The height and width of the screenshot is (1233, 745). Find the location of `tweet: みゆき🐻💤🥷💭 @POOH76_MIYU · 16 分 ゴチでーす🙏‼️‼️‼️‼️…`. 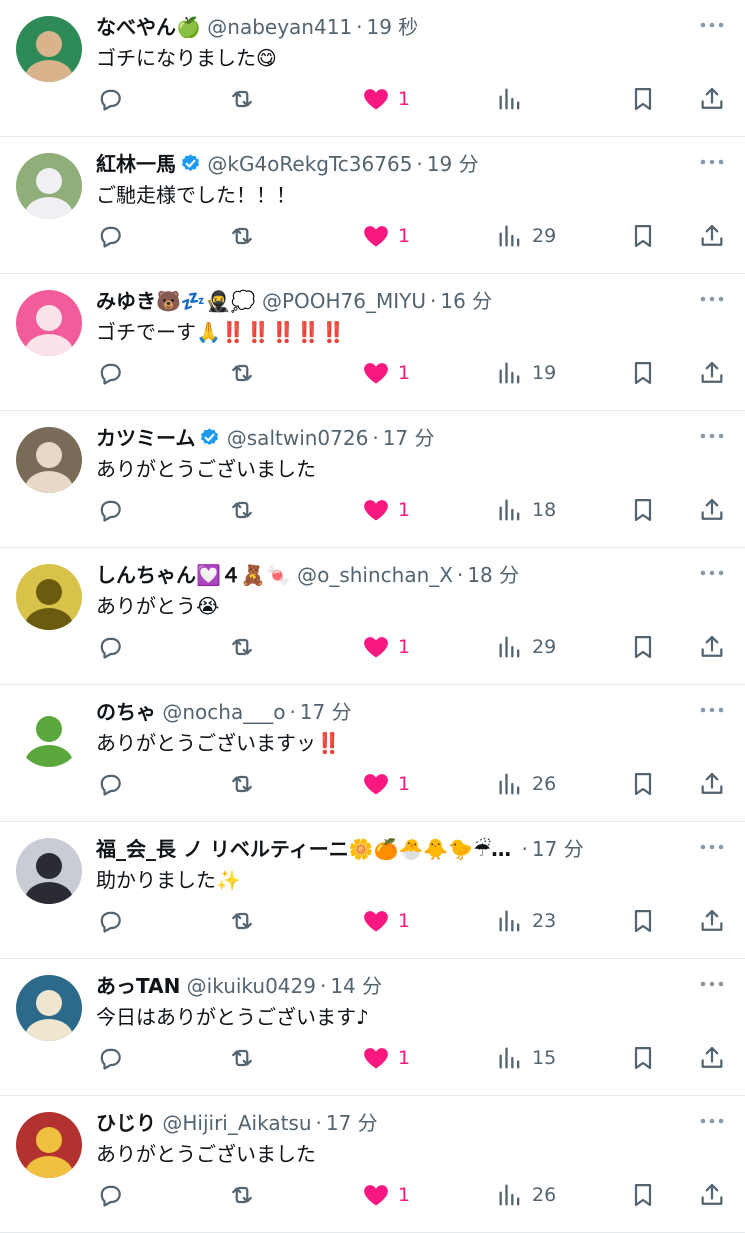

tweet: みゆき🐻💤🥷💭 @POOH76_MIYU · 16 分 ゴチでーす🙏‼️‼️‼️‼️… is located at coordinates (372, 342).